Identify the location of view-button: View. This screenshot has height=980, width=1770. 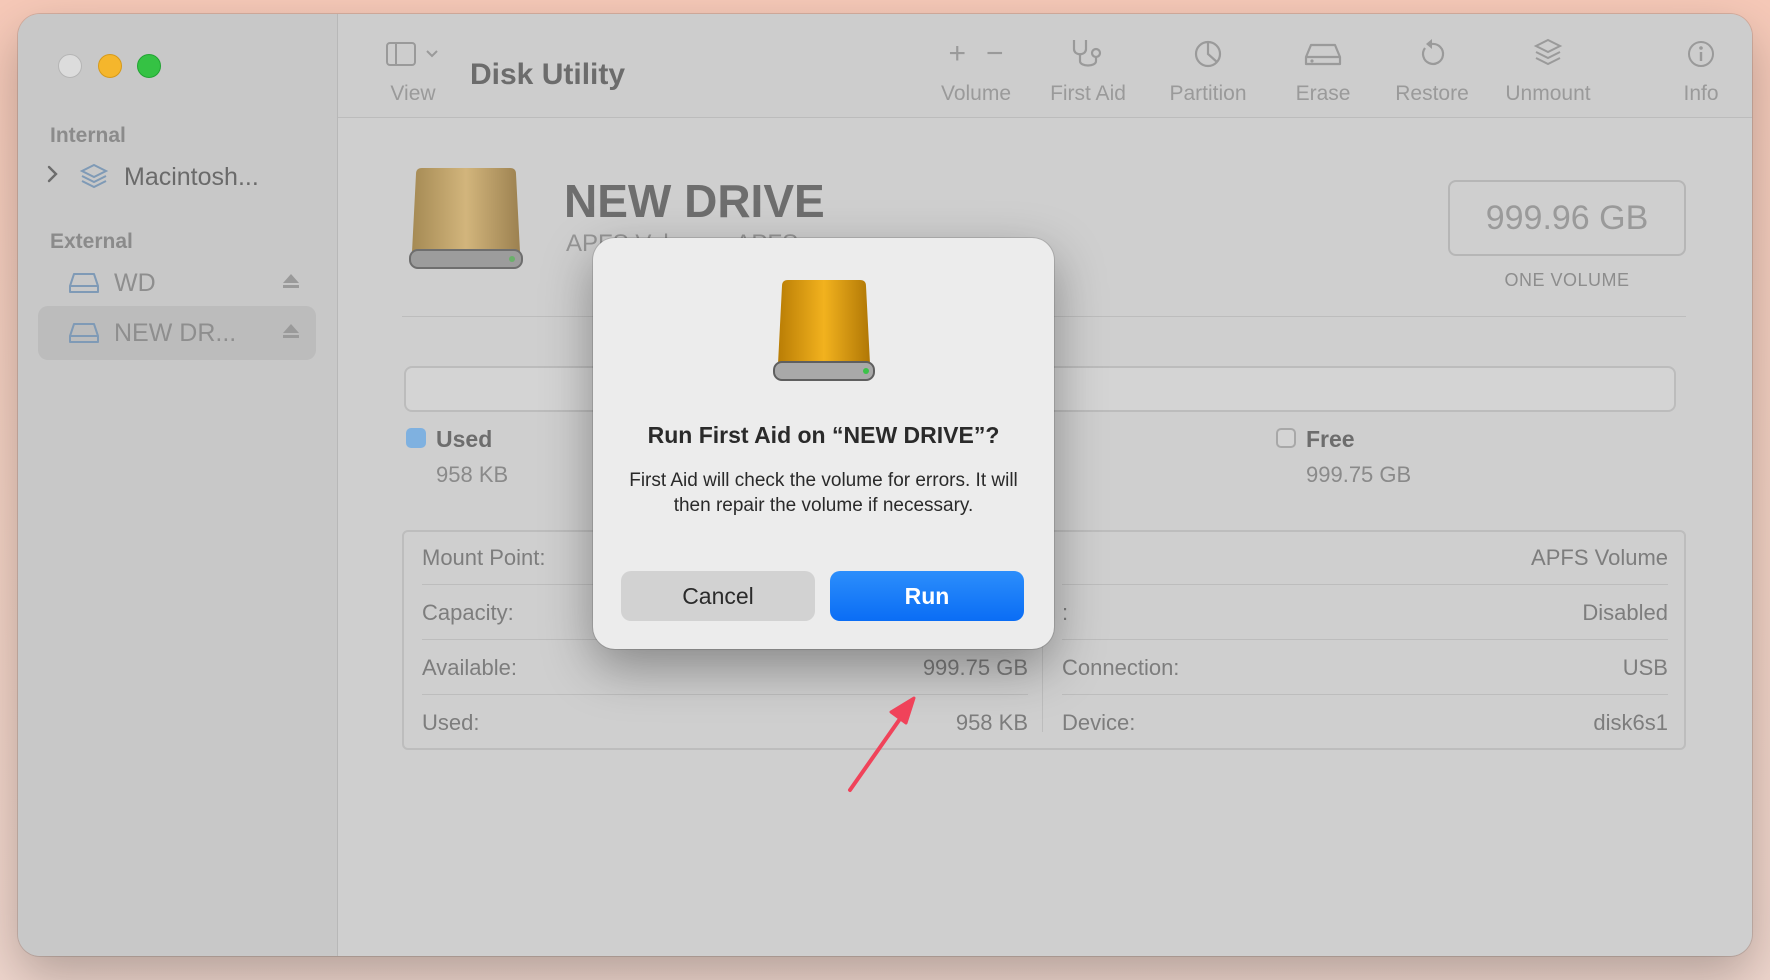
(413, 69).